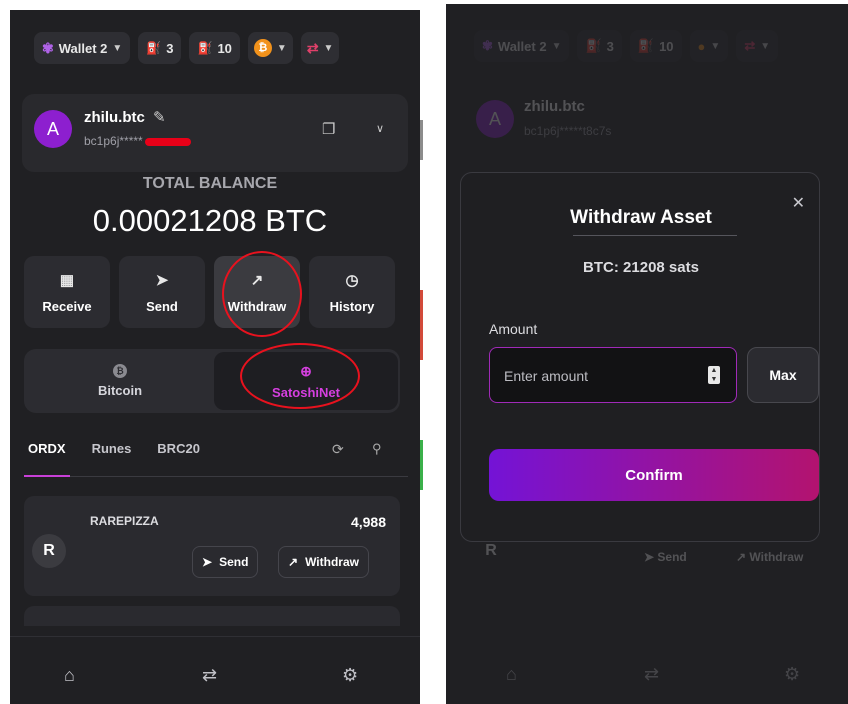  I want to click on utxo-count-b-dim: 10, so click(666, 46).